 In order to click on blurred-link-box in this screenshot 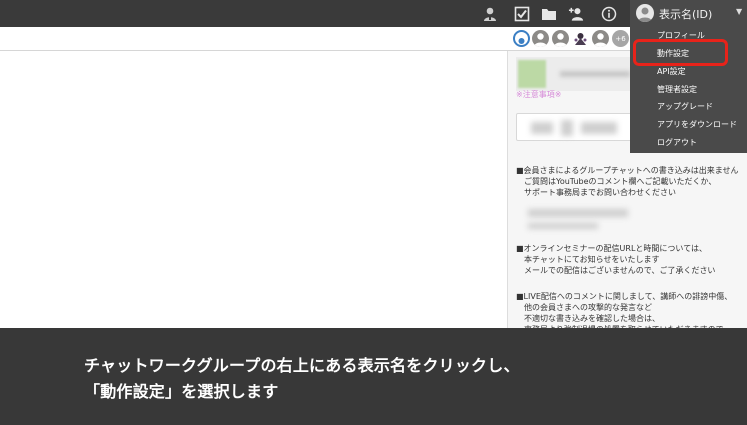, I will do `click(576, 127)`.